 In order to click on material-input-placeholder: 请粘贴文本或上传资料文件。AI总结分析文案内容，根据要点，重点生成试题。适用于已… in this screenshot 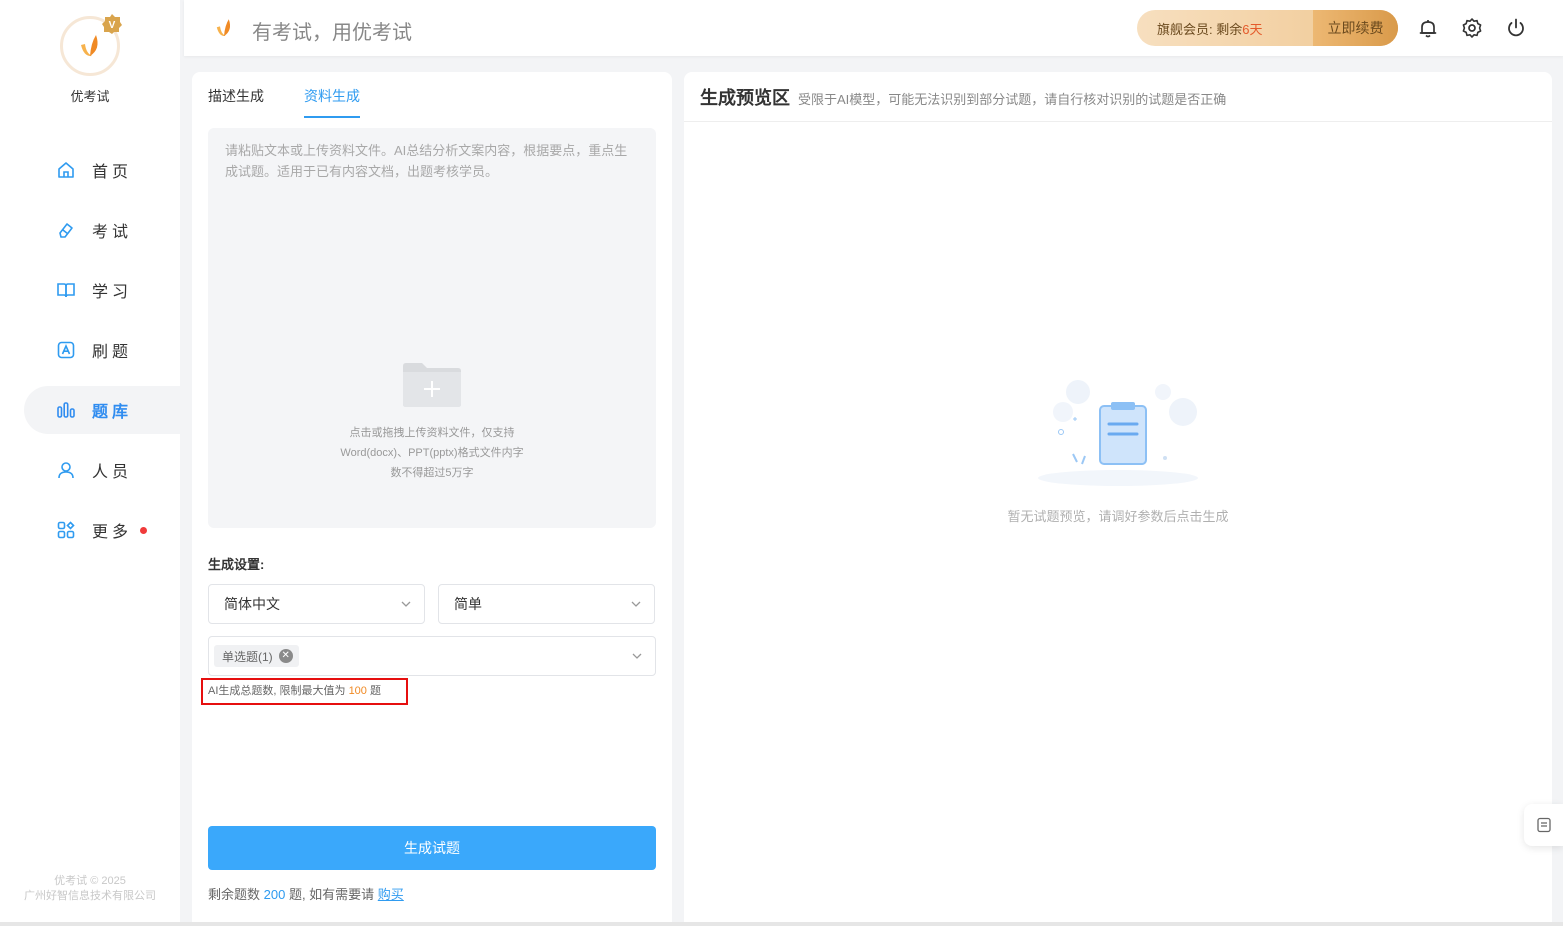, I will do `click(426, 161)`.